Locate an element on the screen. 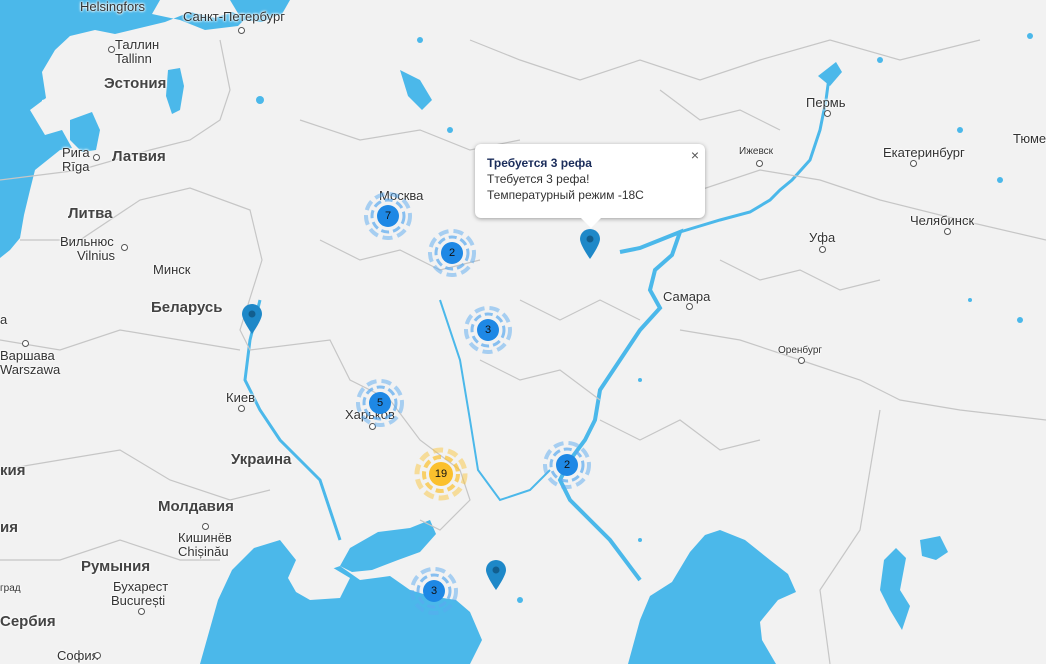 Image resolution: width=1046 pixels, height=664 pixels. city-dot-ufa is located at coordinates (822, 249).